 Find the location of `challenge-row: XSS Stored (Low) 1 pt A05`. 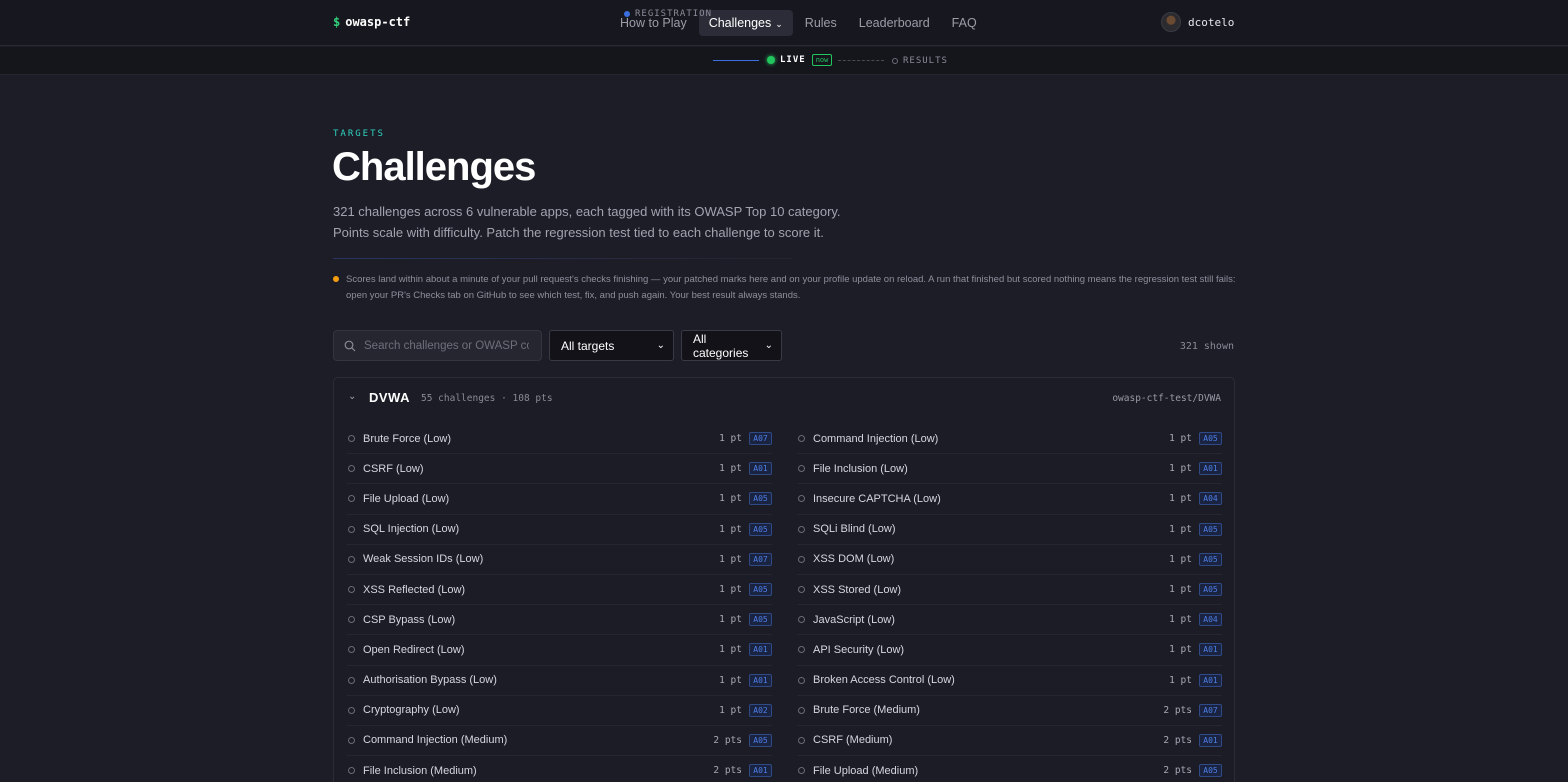

challenge-row: XSS Stored (Low) 1 pt A05 is located at coordinates (1009, 590).